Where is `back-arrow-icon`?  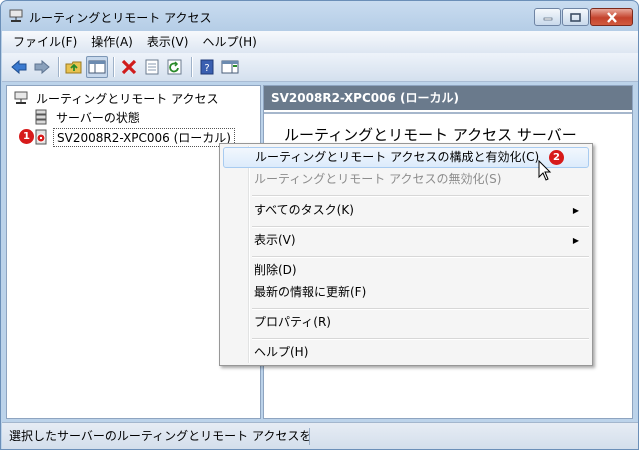 back-arrow-icon is located at coordinates (19, 67).